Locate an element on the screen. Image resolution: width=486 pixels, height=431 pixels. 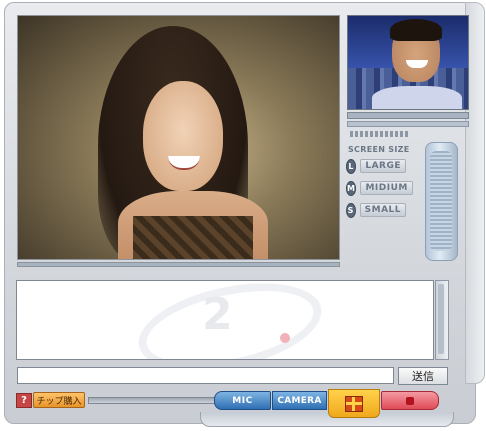
watermark-logo-number: 2 is located at coordinates (217, 314).